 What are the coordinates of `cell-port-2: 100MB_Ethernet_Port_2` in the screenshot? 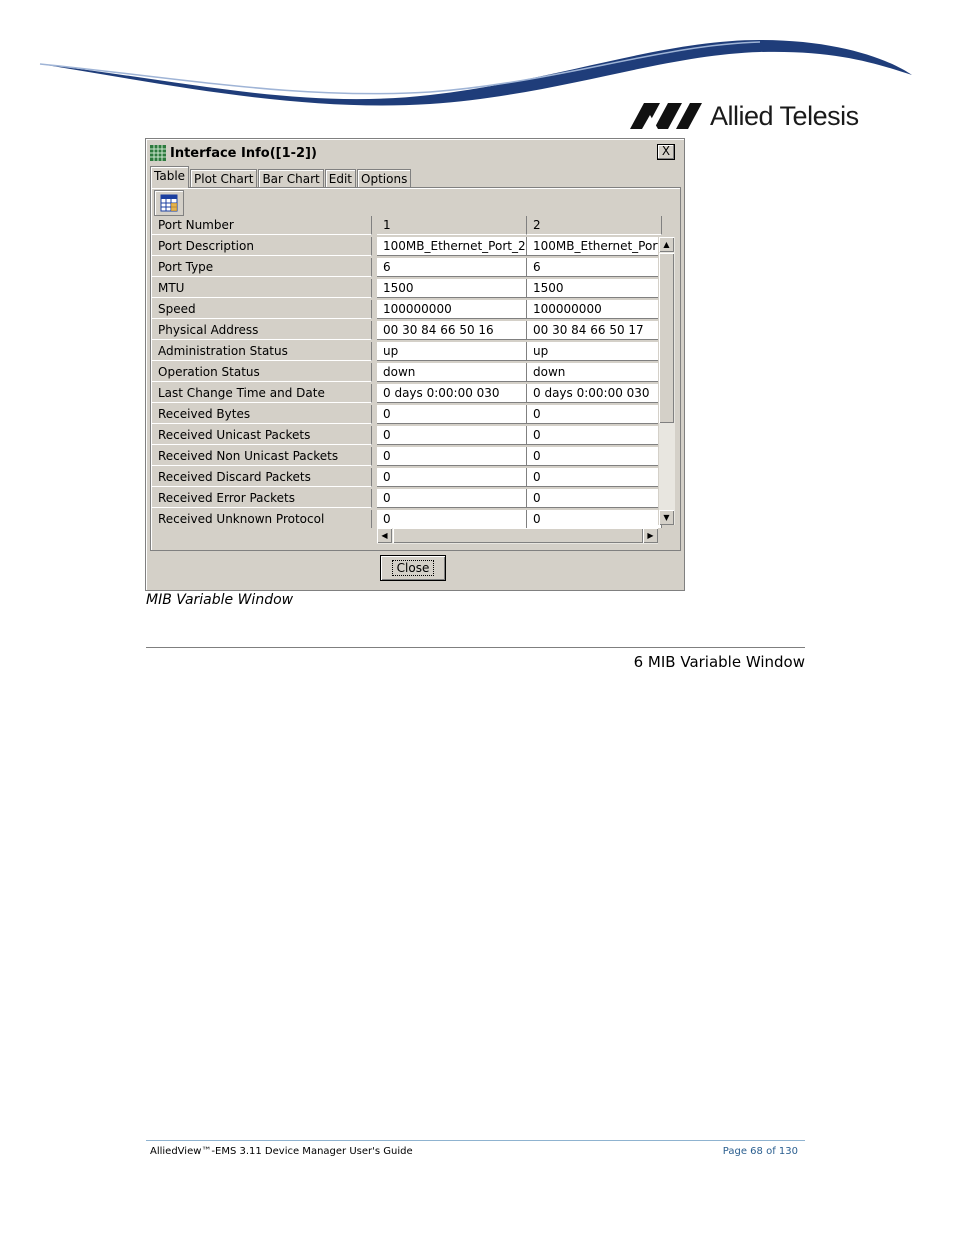 It's located at (594, 246).